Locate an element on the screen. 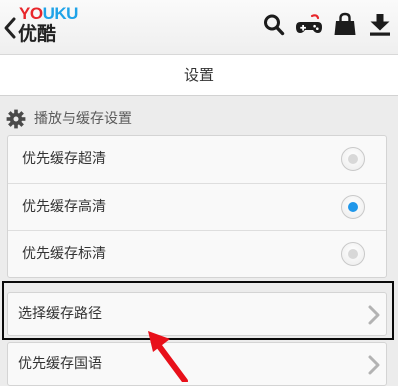 Image resolution: width=398 pixels, height=386 pixels. chevron-left-icon is located at coordinates (10, 28).